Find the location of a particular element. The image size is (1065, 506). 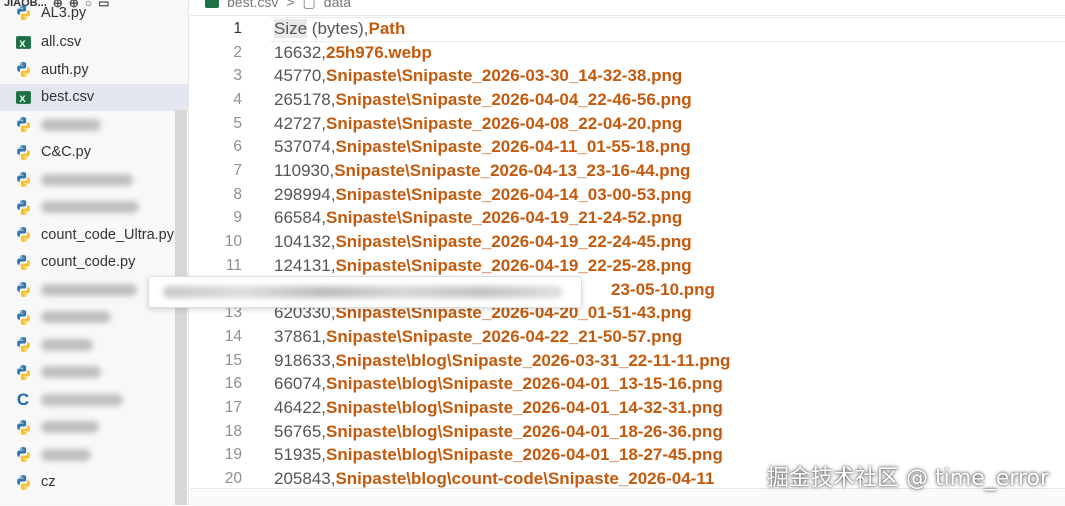

excel-file-icon: X is located at coordinates (23, 42).